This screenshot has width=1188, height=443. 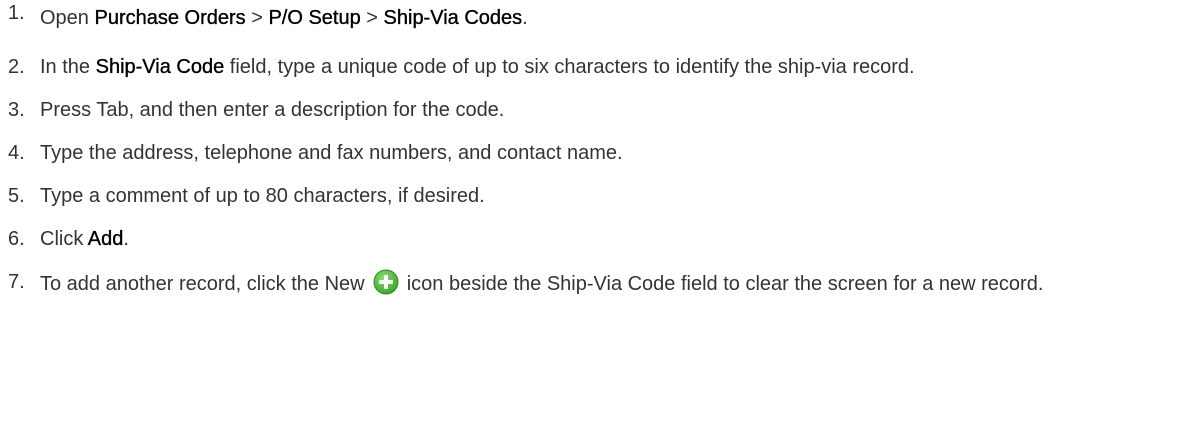 I want to click on button-add-label: Add, so click(x=105, y=239).